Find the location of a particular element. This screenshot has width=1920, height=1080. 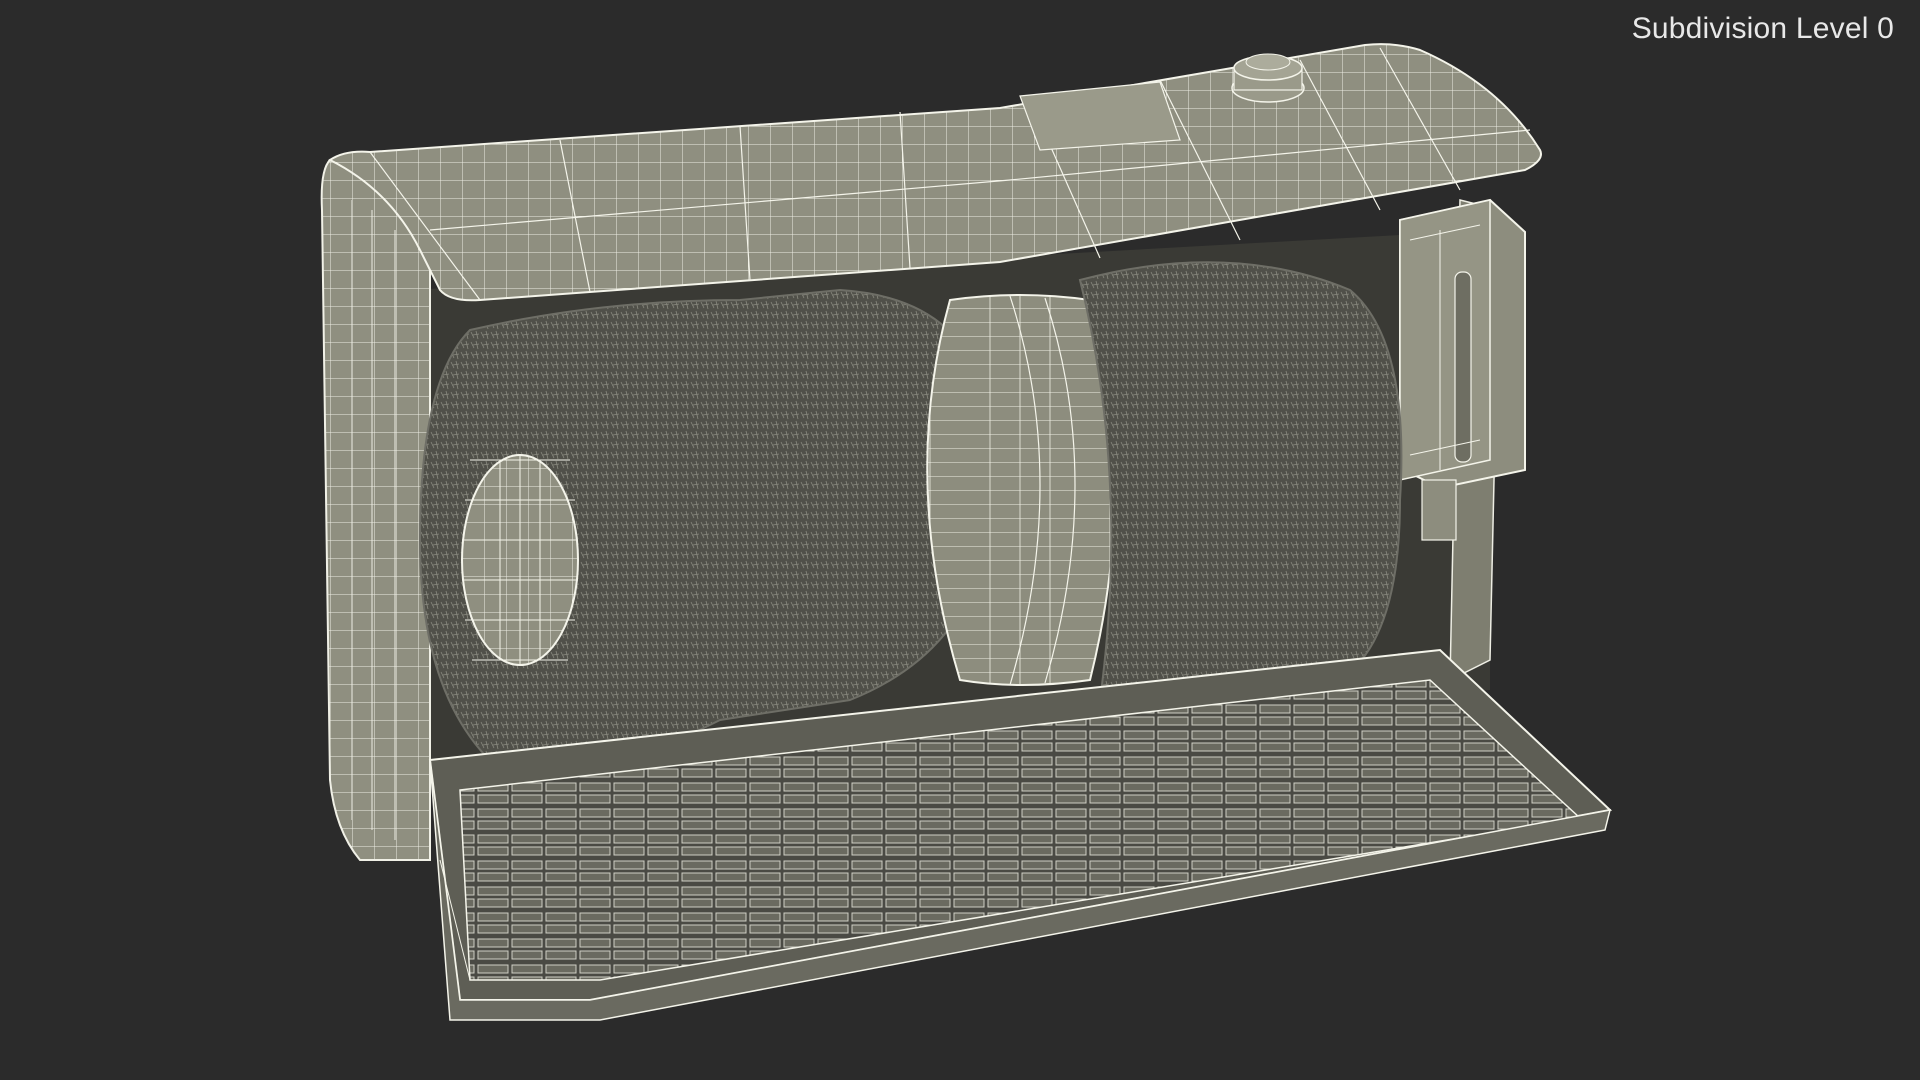

right-brush-roller is located at coordinates (1240, 484).